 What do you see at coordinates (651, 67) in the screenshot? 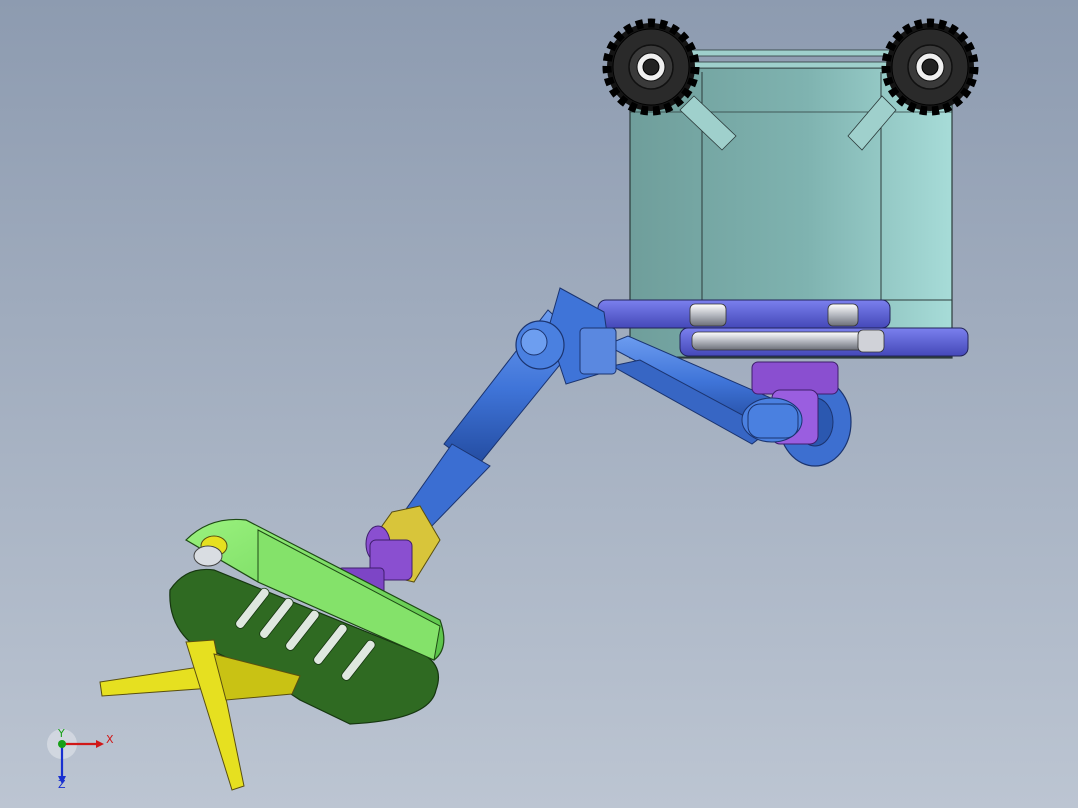
I see `sprocket-wheel-left` at bounding box center [651, 67].